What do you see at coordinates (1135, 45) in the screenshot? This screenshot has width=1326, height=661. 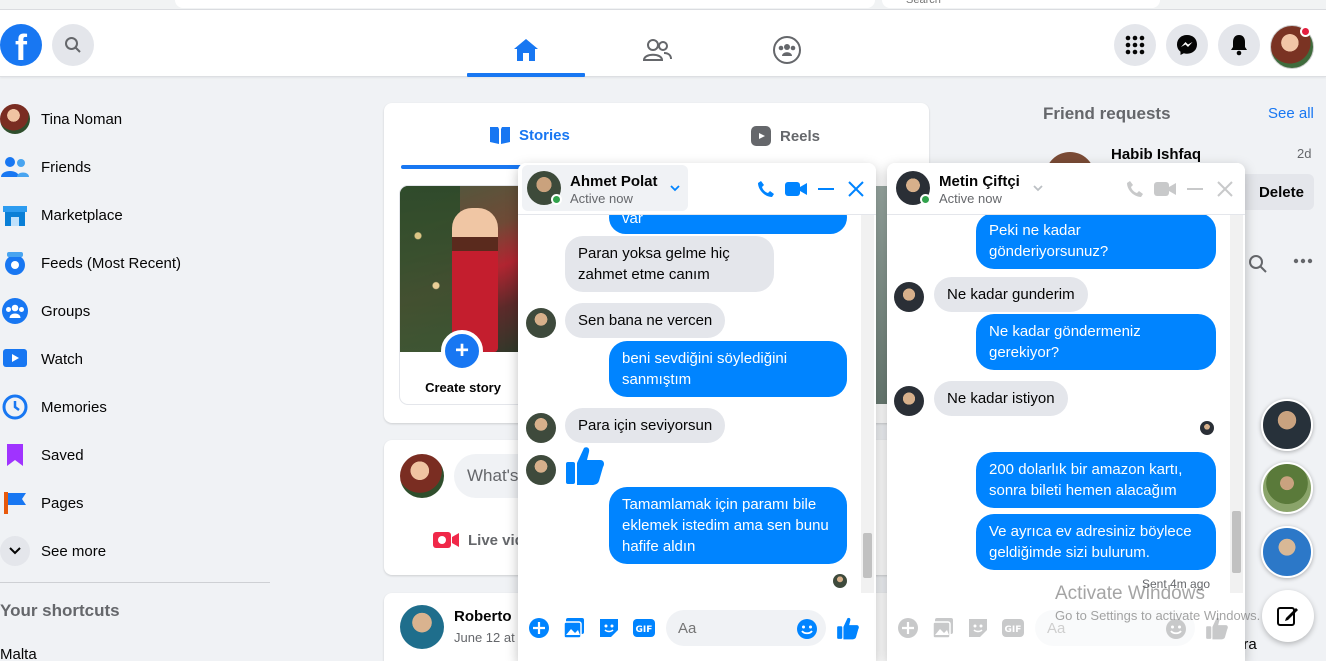 I see `menu-button` at bounding box center [1135, 45].